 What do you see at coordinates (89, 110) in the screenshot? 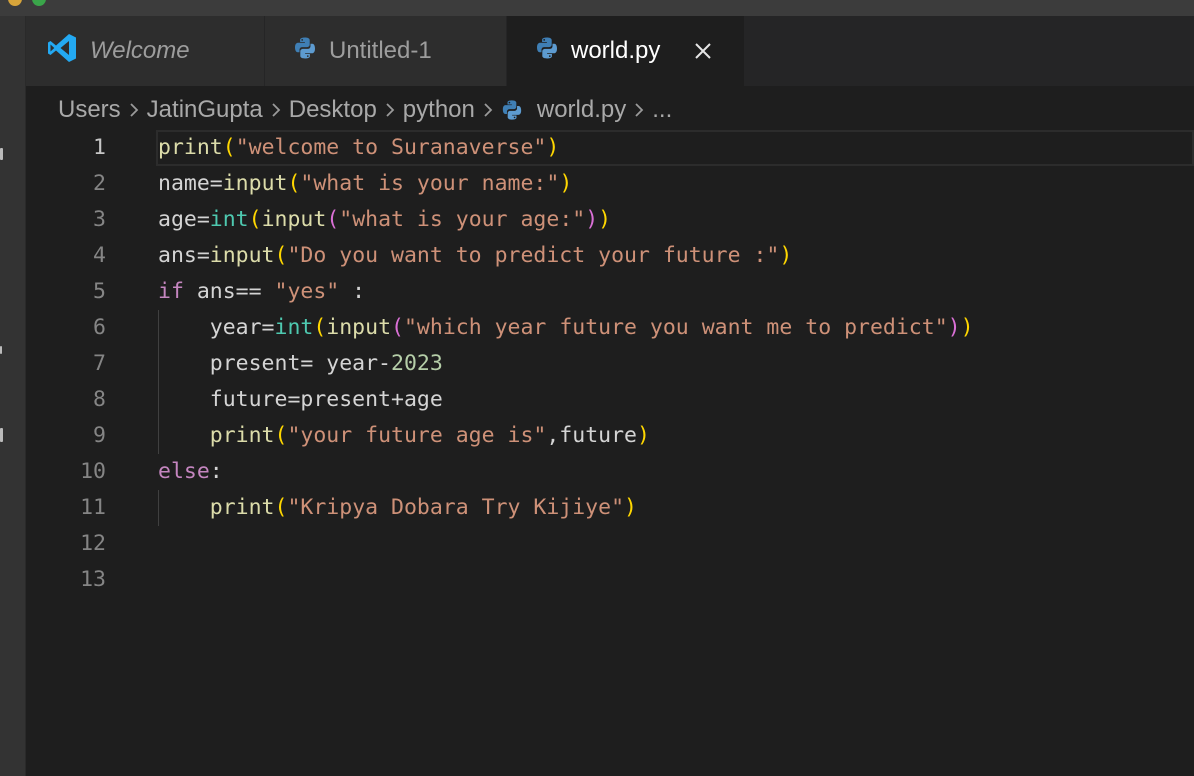
I see `breadcrumb-item-users: Users` at bounding box center [89, 110].